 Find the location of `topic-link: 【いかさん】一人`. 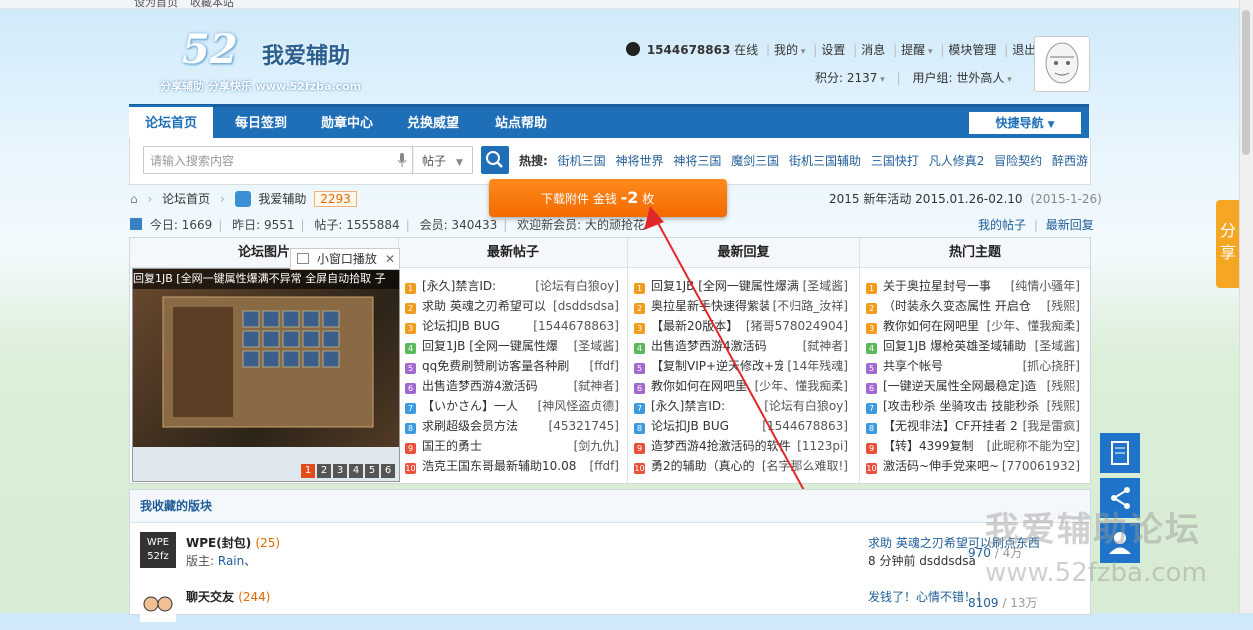

topic-link: 【いかさん】一人 is located at coordinates (470, 406).